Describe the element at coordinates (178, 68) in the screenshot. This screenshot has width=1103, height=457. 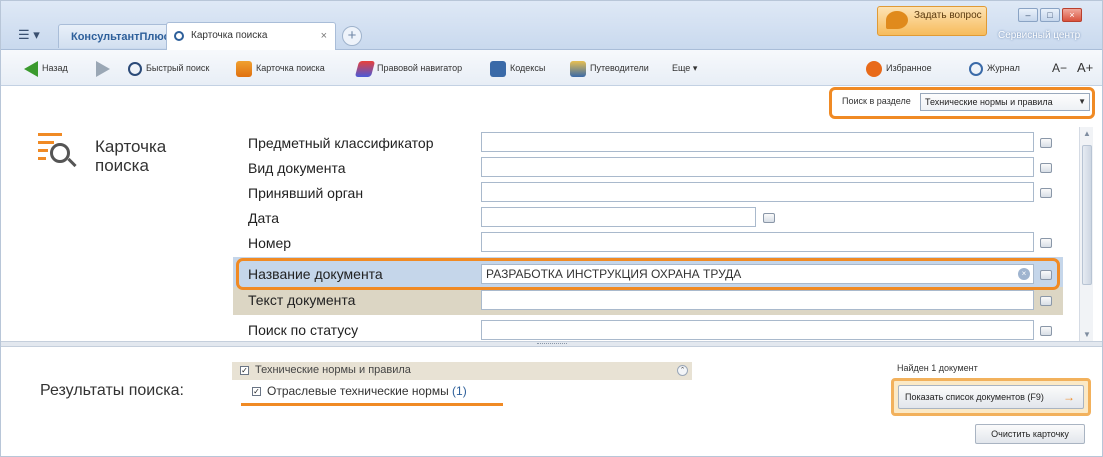
I see `quick-search-label: Быстрый поиск` at that location.